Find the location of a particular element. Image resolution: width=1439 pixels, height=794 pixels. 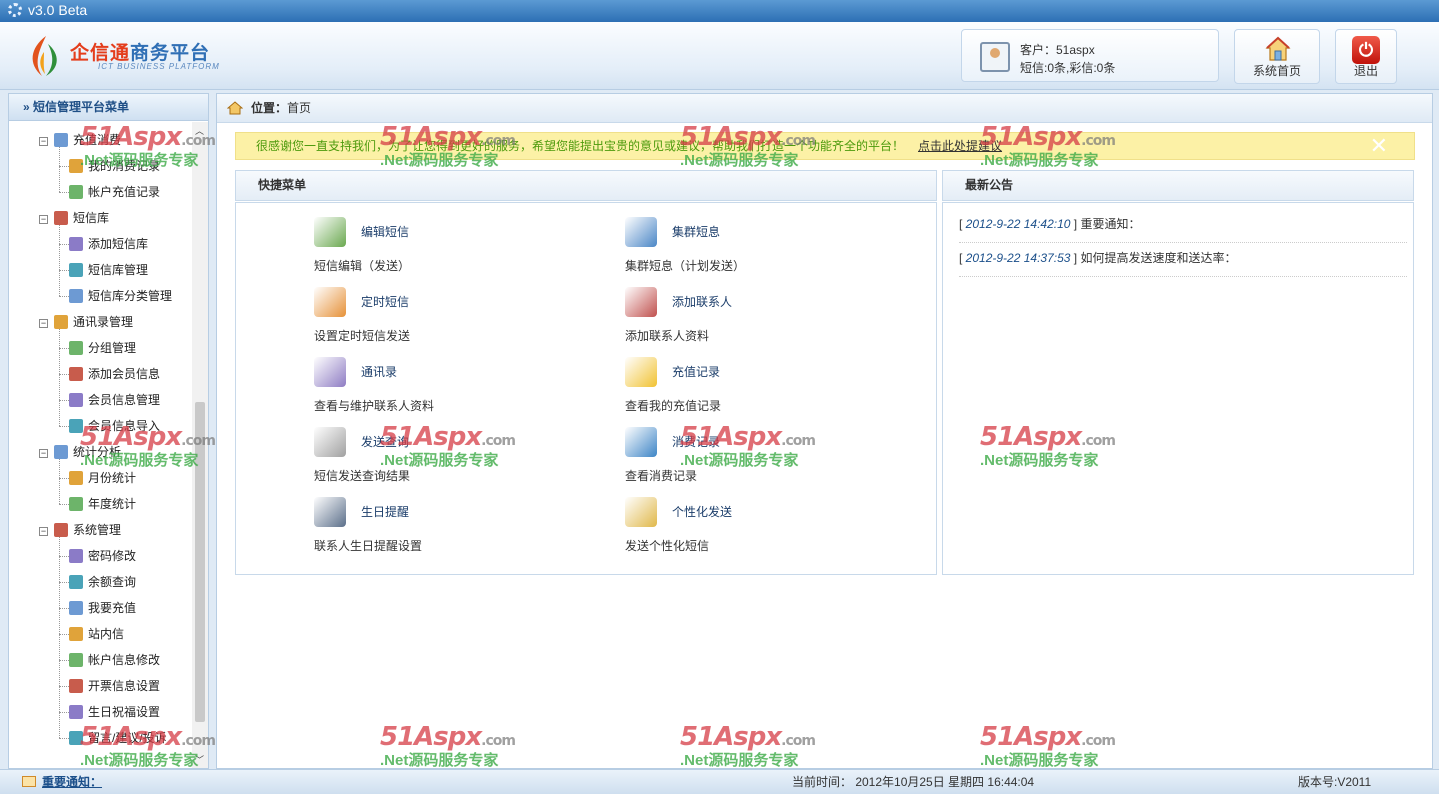

system-home-label: 系统首页 is located at coordinates (1276, 71).